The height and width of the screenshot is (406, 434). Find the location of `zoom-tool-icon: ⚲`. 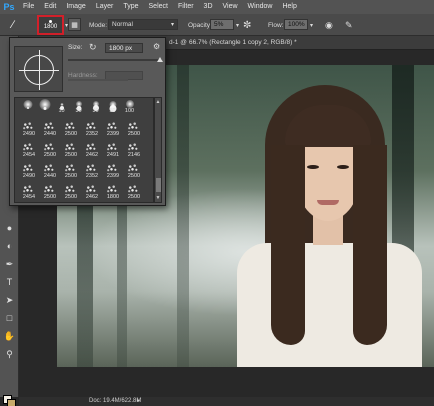

zoom-tool-icon: ⚲ is located at coordinates (9, 354).